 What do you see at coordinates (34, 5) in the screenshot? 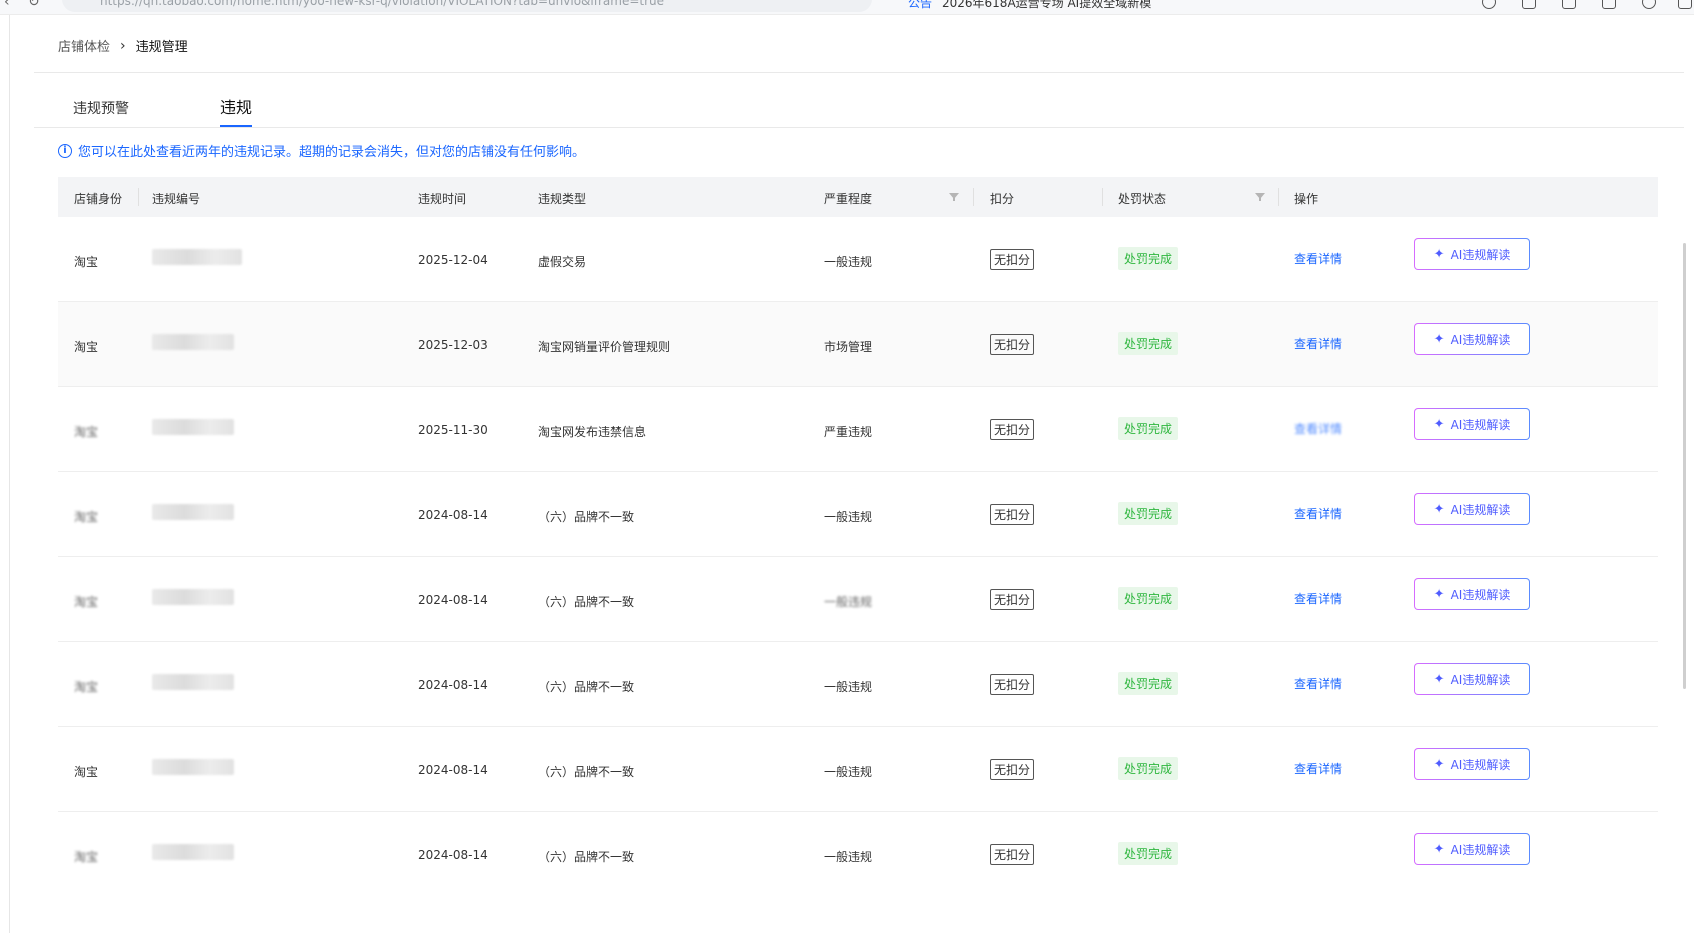
I see `refresh-icon: ↻` at bounding box center [34, 5].